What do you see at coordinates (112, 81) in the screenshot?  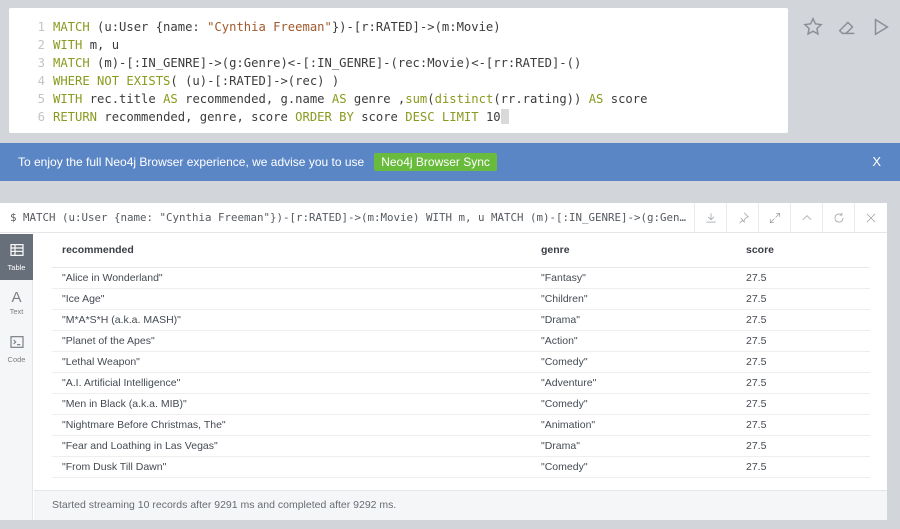 I see `cypher-keyword: WHERE NOT EXISTS` at bounding box center [112, 81].